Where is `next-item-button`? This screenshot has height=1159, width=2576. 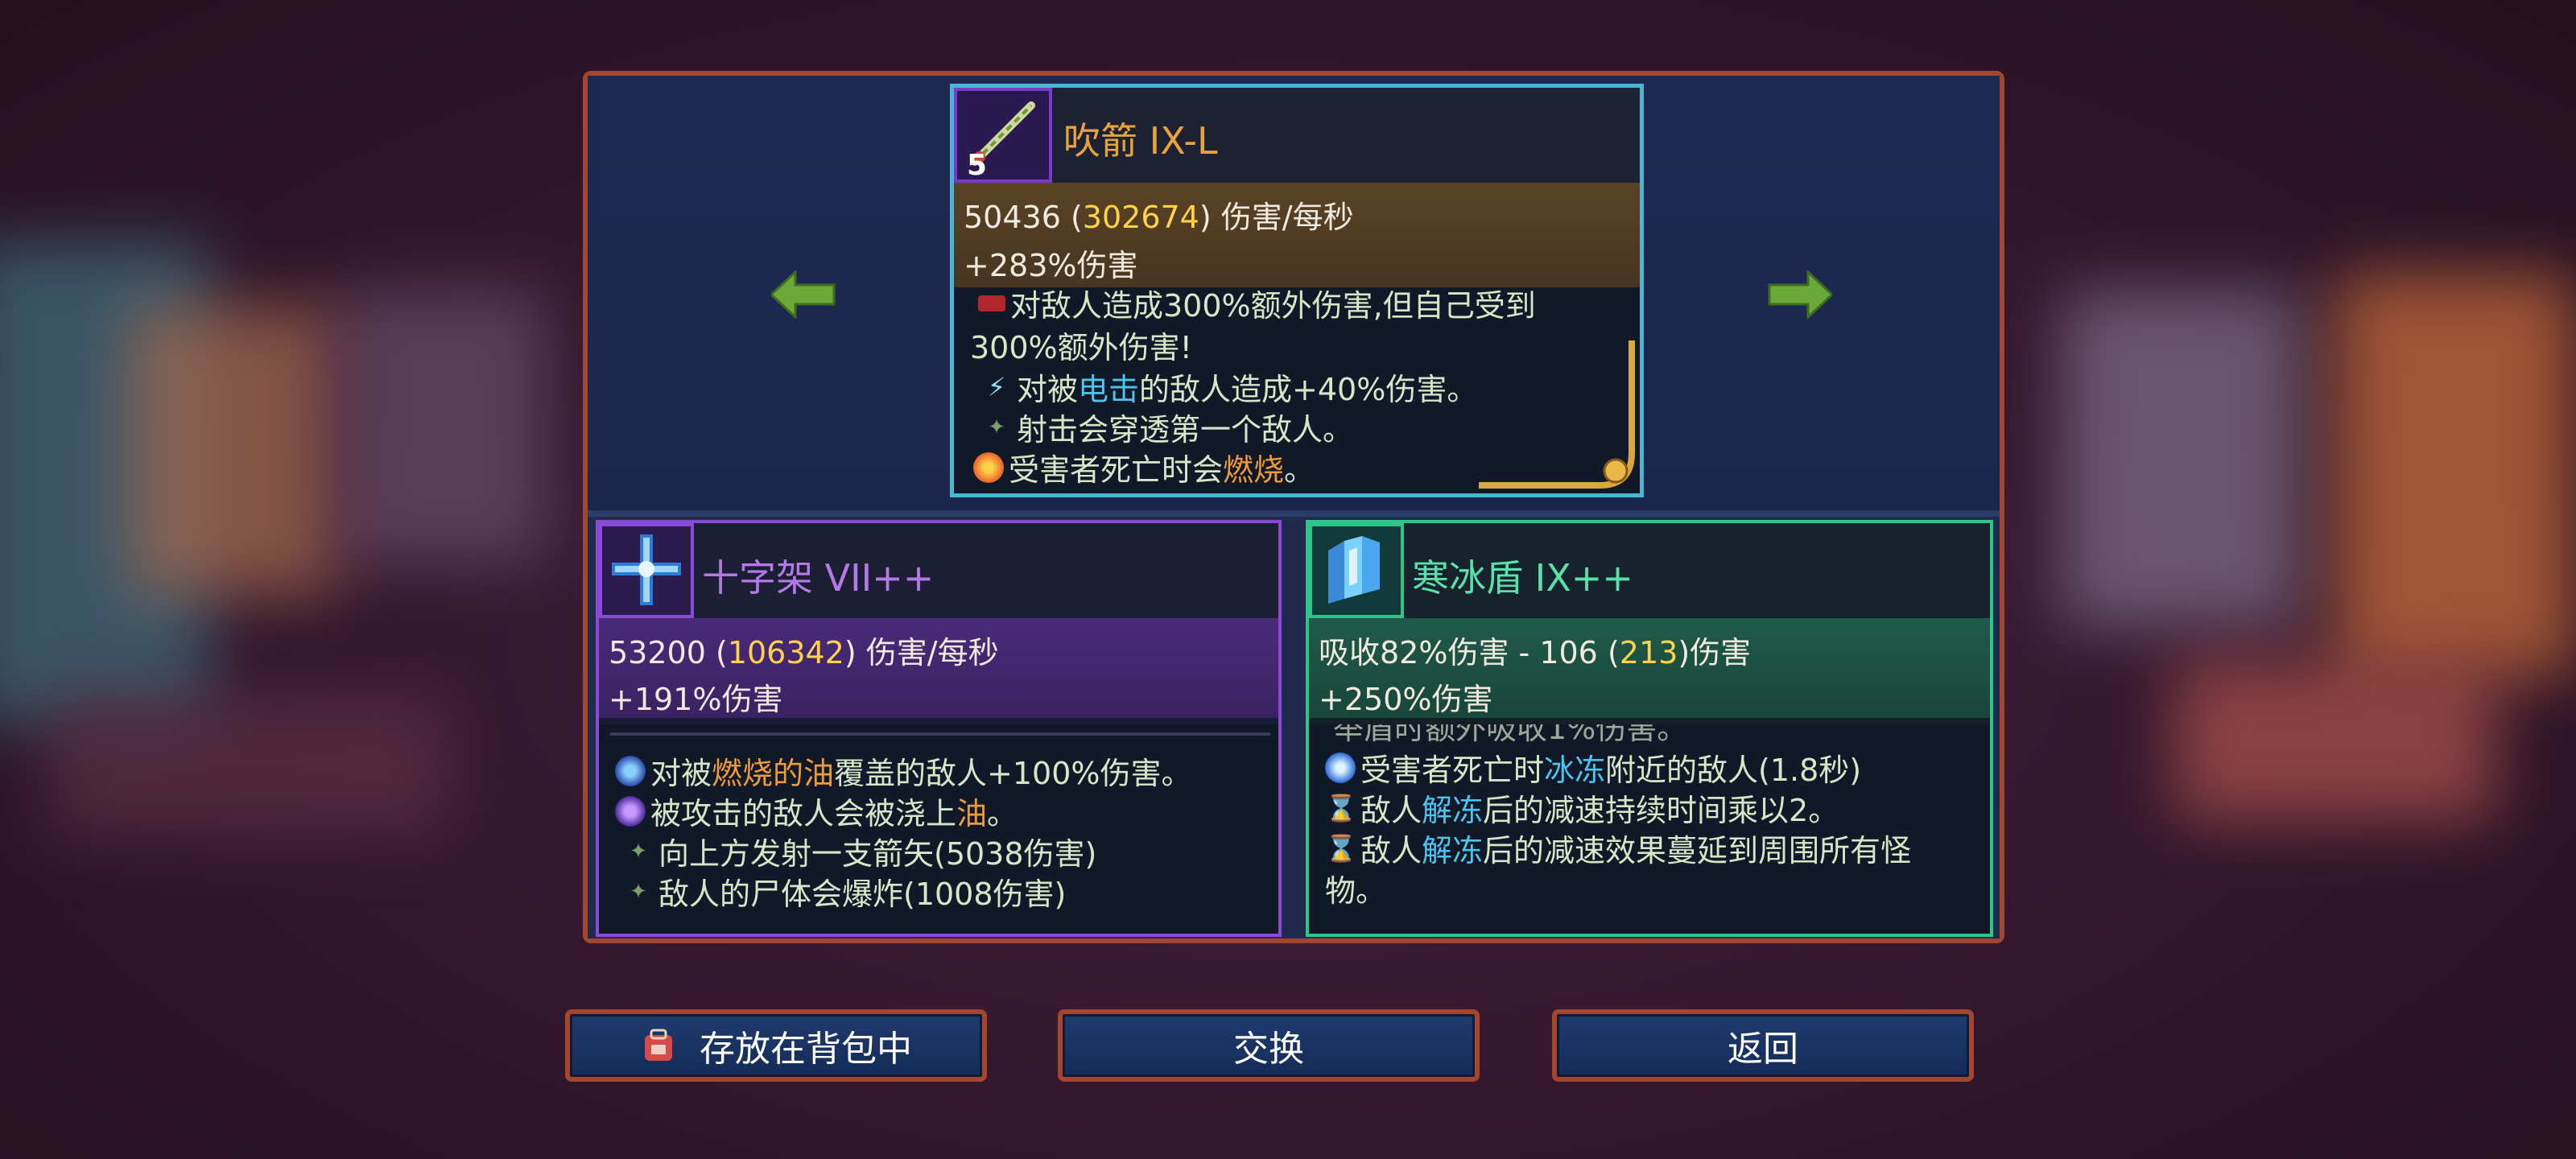 next-item-button is located at coordinates (1801, 294).